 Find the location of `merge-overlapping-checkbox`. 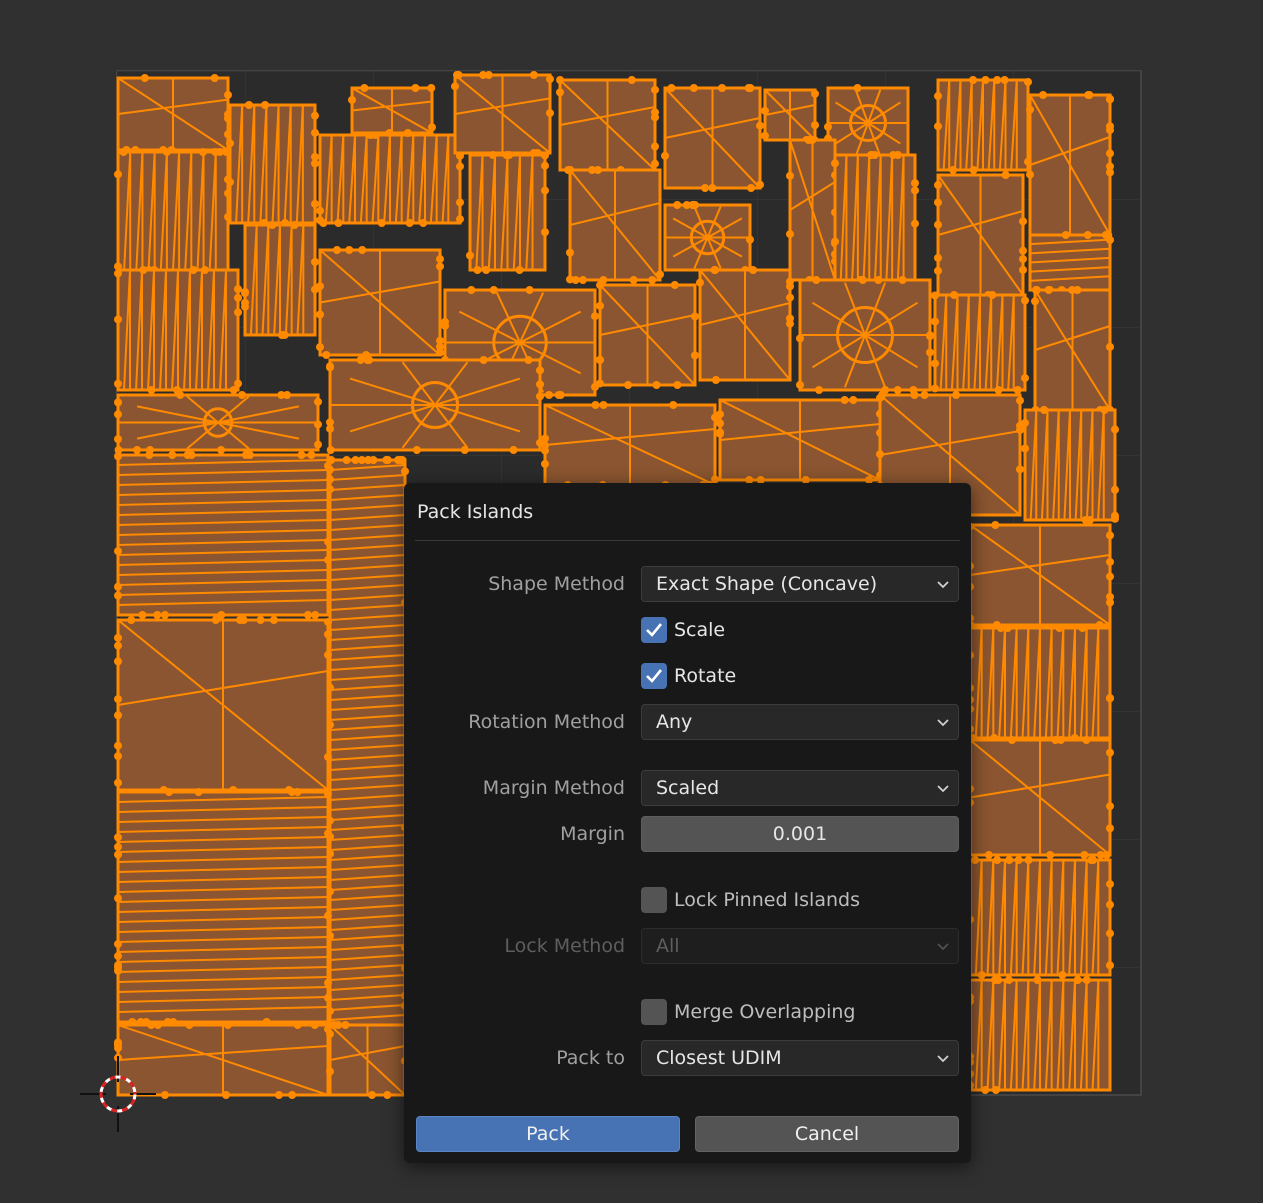

merge-overlapping-checkbox is located at coordinates (654, 1012).